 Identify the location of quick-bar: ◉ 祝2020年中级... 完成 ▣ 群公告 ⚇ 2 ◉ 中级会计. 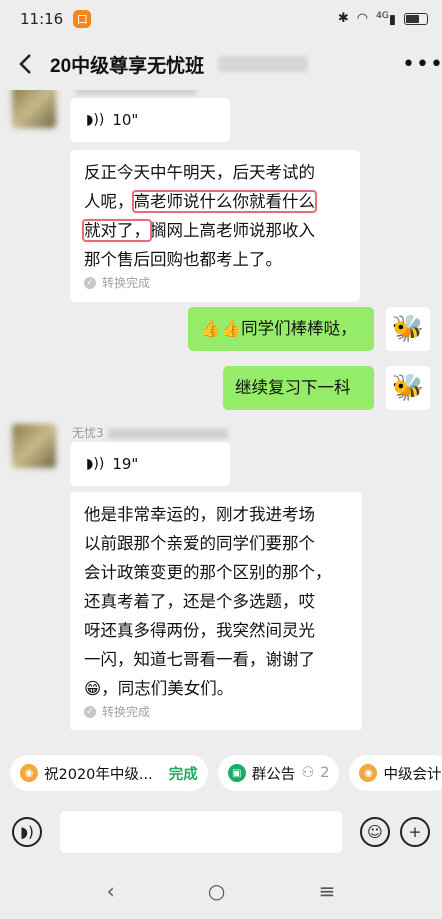
(221, 773).